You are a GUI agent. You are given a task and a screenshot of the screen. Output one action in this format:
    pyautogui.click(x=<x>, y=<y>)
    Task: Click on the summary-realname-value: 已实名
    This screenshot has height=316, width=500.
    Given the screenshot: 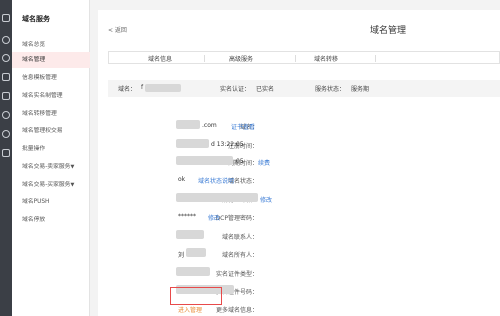 What is the action you would take?
    pyautogui.click(x=265, y=89)
    